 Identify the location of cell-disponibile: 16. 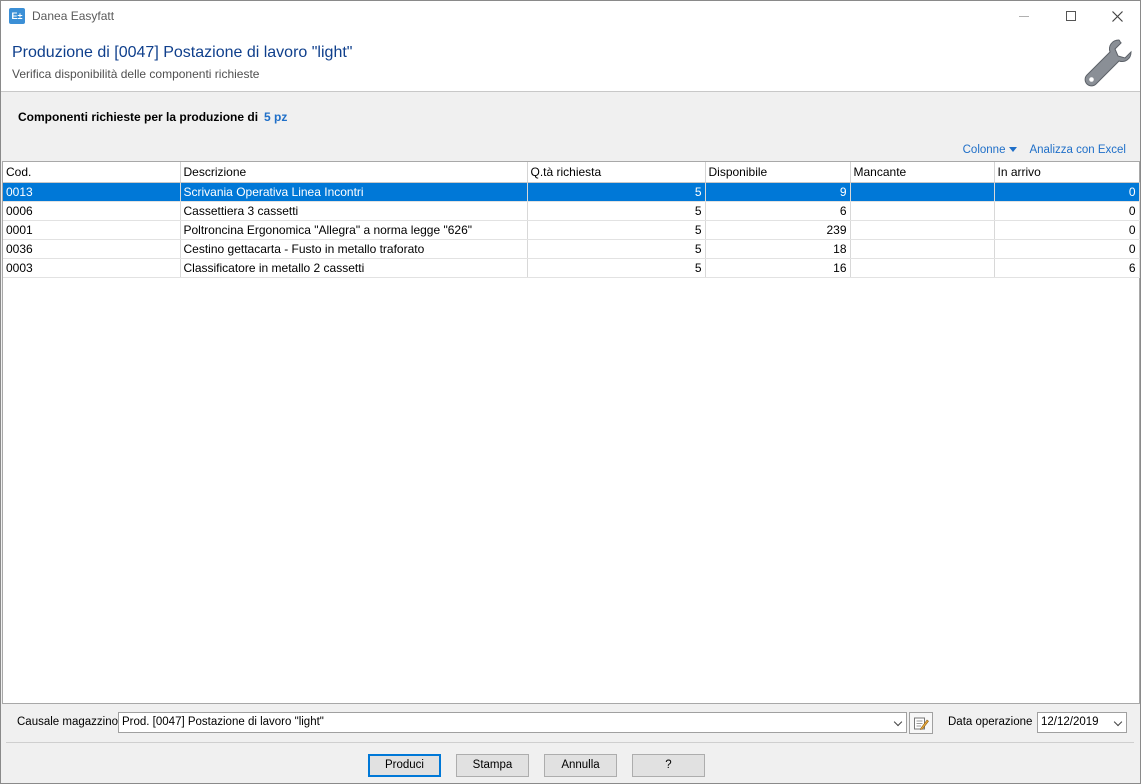
(778, 268).